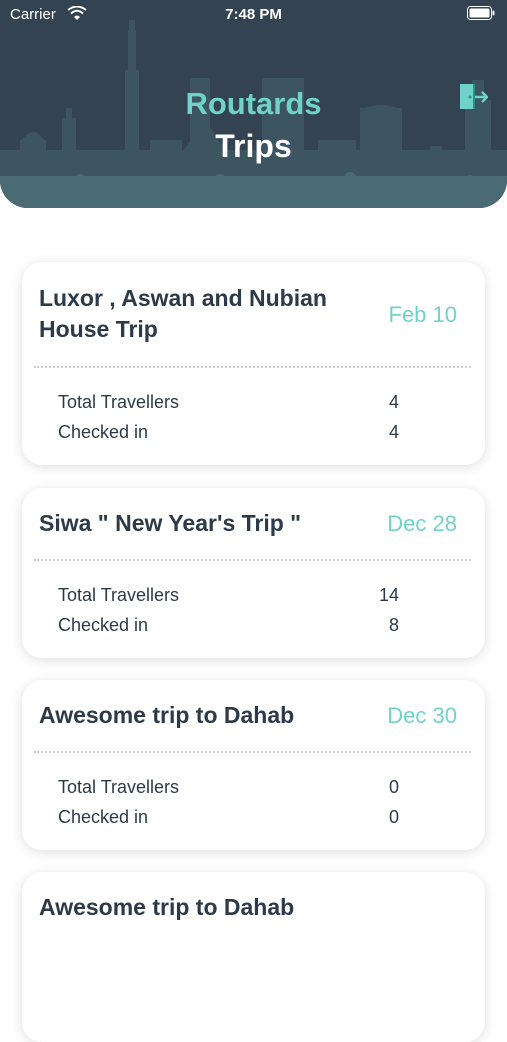 The image size is (507, 1042). What do you see at coordinates (393, 432) in the screenshot?
I see `checked-in-value: 4` at bounding box center [393, 432].